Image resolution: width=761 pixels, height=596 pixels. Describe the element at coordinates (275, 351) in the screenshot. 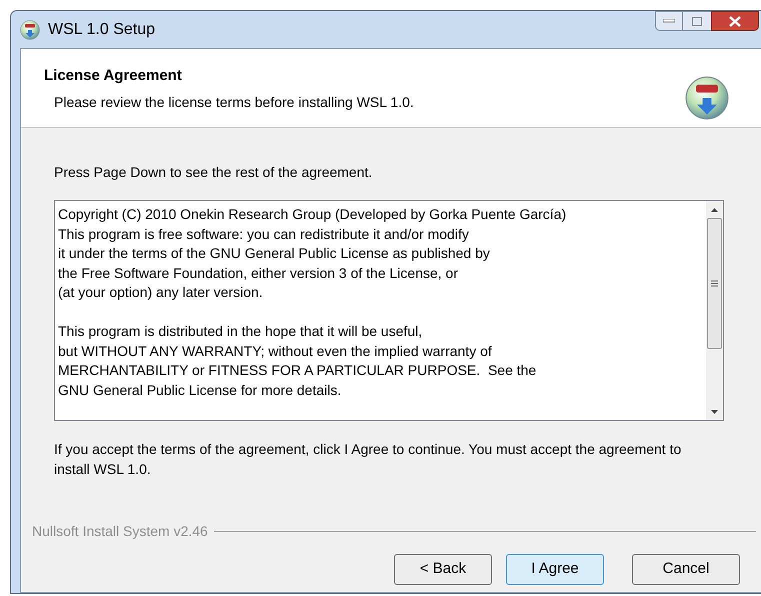

I see `license-line: but WITHOUT ANY WARRANTY; without even the implied warranty of` at that location.